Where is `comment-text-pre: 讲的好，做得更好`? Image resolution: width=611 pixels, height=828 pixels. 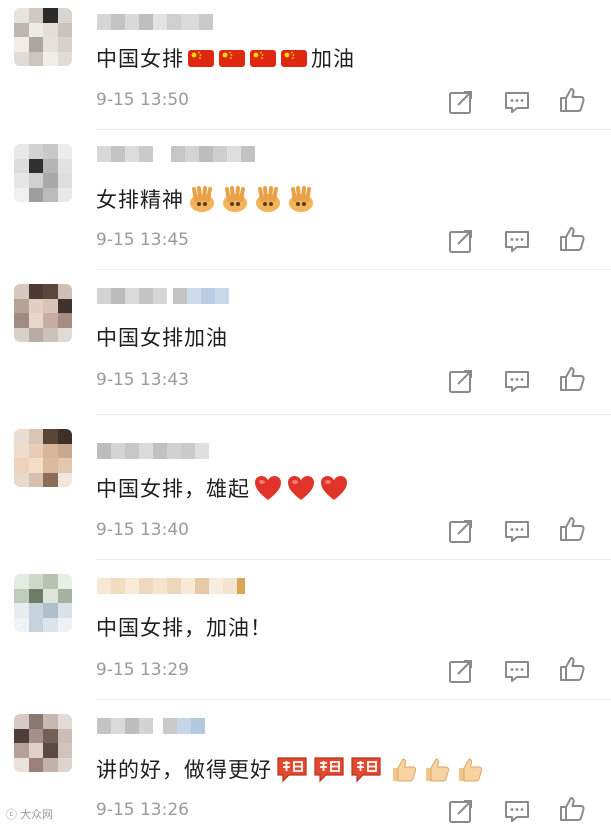 comment-text-pre: 讲的好，做得更好 is located at coordinates (184, 770).